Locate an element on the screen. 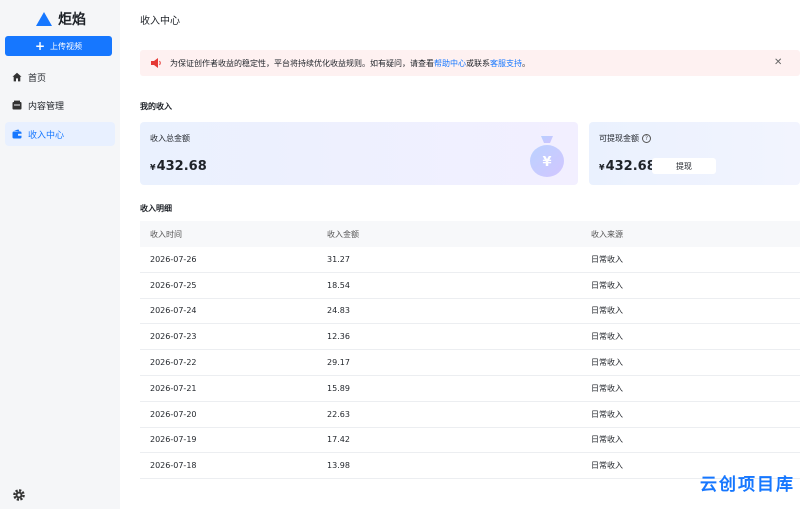  total-income-amount: ¥ 432.68 is located at coordinates (178, 166).